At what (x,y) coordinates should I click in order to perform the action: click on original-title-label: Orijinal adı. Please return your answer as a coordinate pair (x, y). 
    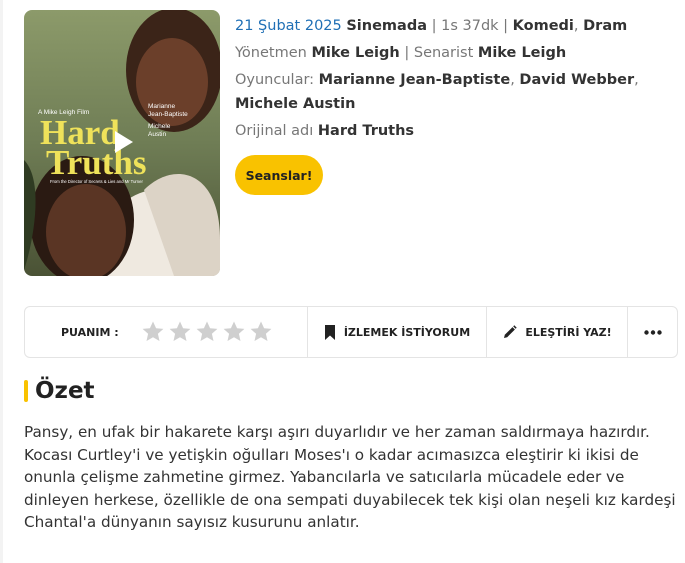
    Looking at the image, I should click on (274, 131).